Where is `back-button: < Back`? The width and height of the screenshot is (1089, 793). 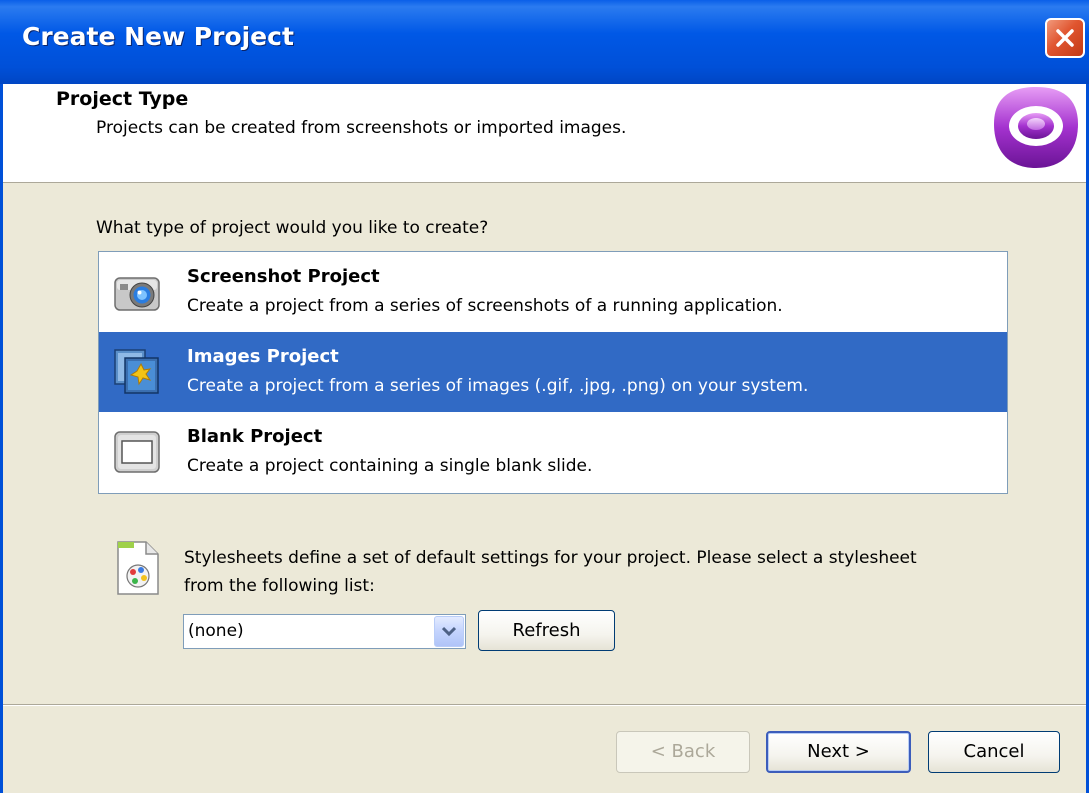 back-button: < Back is located at coordinates (683, 752).